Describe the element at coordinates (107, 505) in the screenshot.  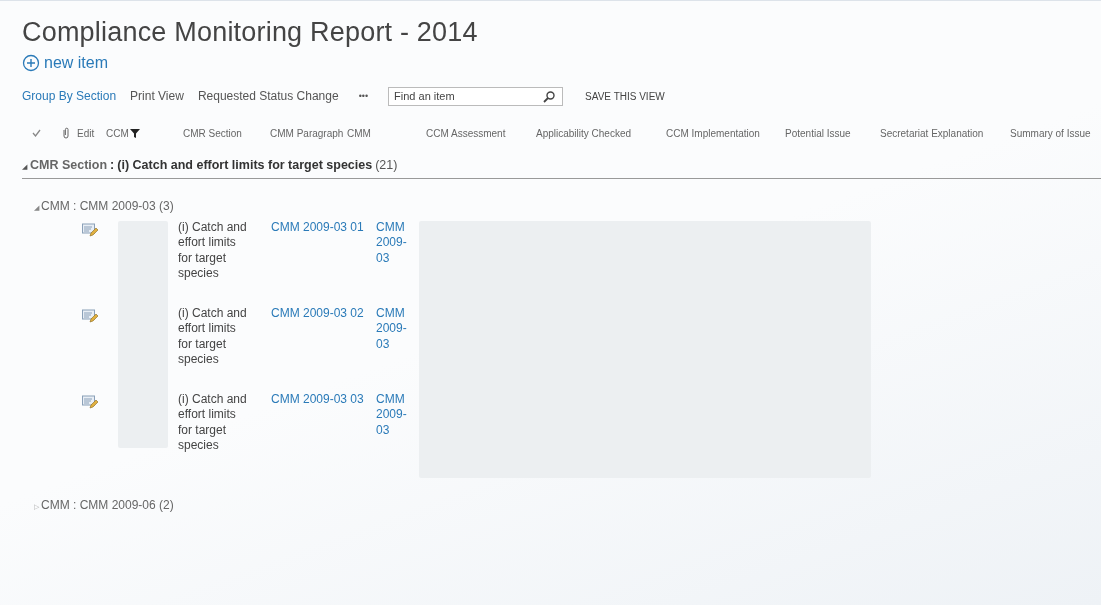
I see `subgroup-label: CMM : CMM 2009-06 (2)` at that location.